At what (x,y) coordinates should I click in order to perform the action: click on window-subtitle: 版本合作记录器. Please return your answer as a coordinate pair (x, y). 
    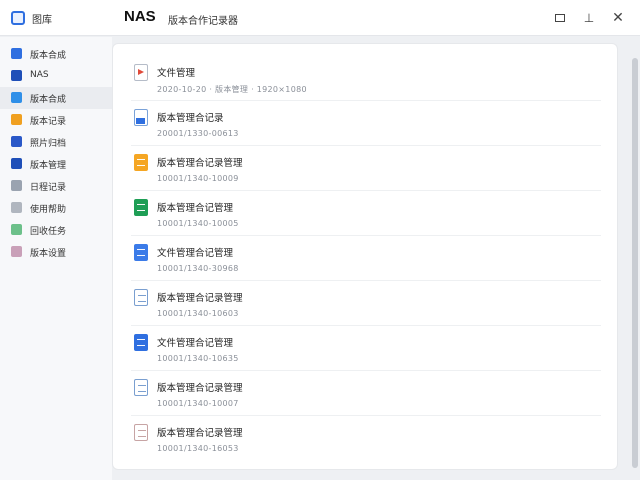
    Looking at the image, I should click on (203, 21).